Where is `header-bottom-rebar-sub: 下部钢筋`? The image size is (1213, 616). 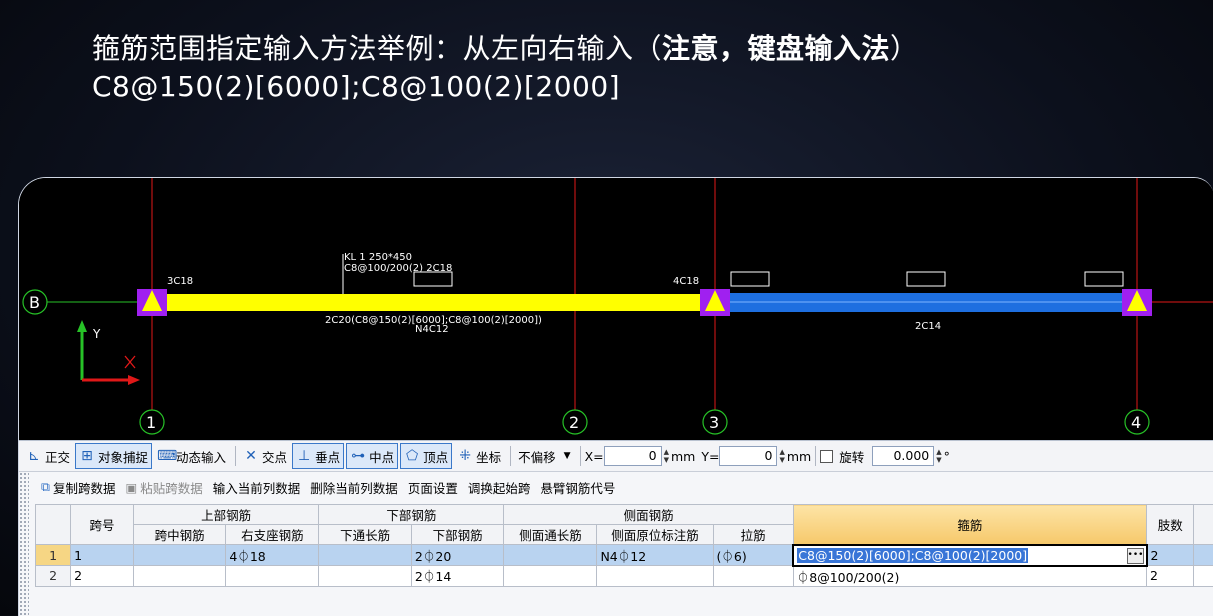
header-bottom-rebar-sub: 下部钢筋 is located at coordinates (457, 535).